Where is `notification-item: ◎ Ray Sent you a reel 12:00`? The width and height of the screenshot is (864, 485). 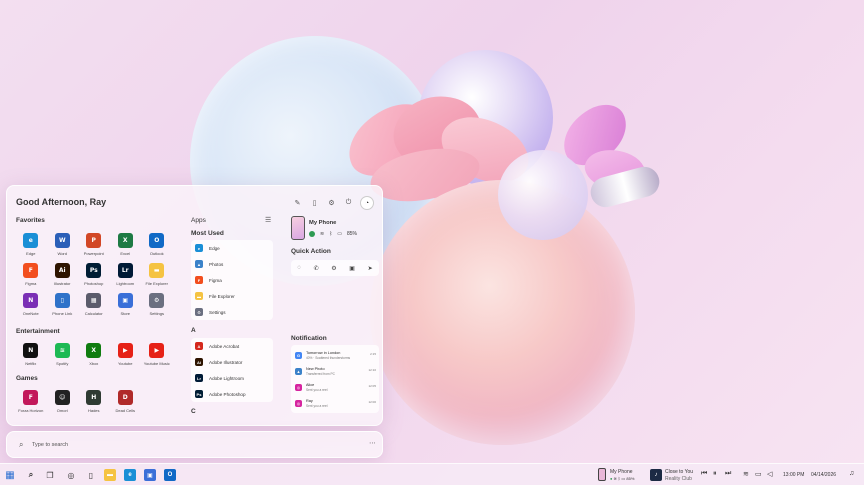 notification-item: ◎ Ray Sent you a reel 12:00 is located at coordinates (335, 403).